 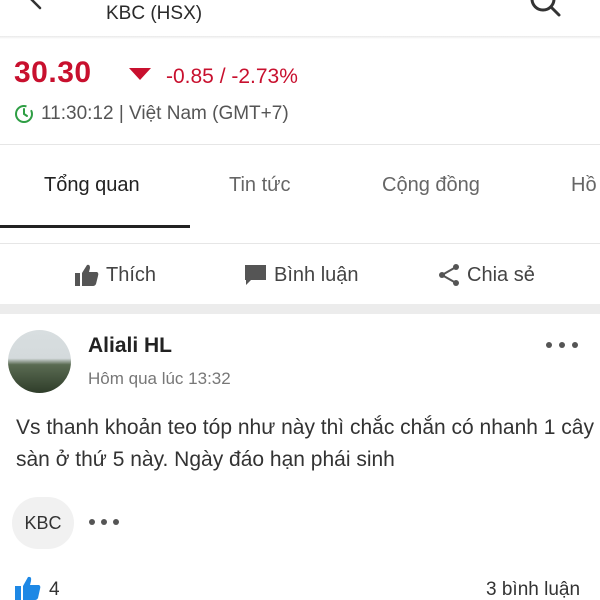 What do you see at coordinates (545, 9) in the screenshot?
I see `search-icon` at bounding box center [545, 9].